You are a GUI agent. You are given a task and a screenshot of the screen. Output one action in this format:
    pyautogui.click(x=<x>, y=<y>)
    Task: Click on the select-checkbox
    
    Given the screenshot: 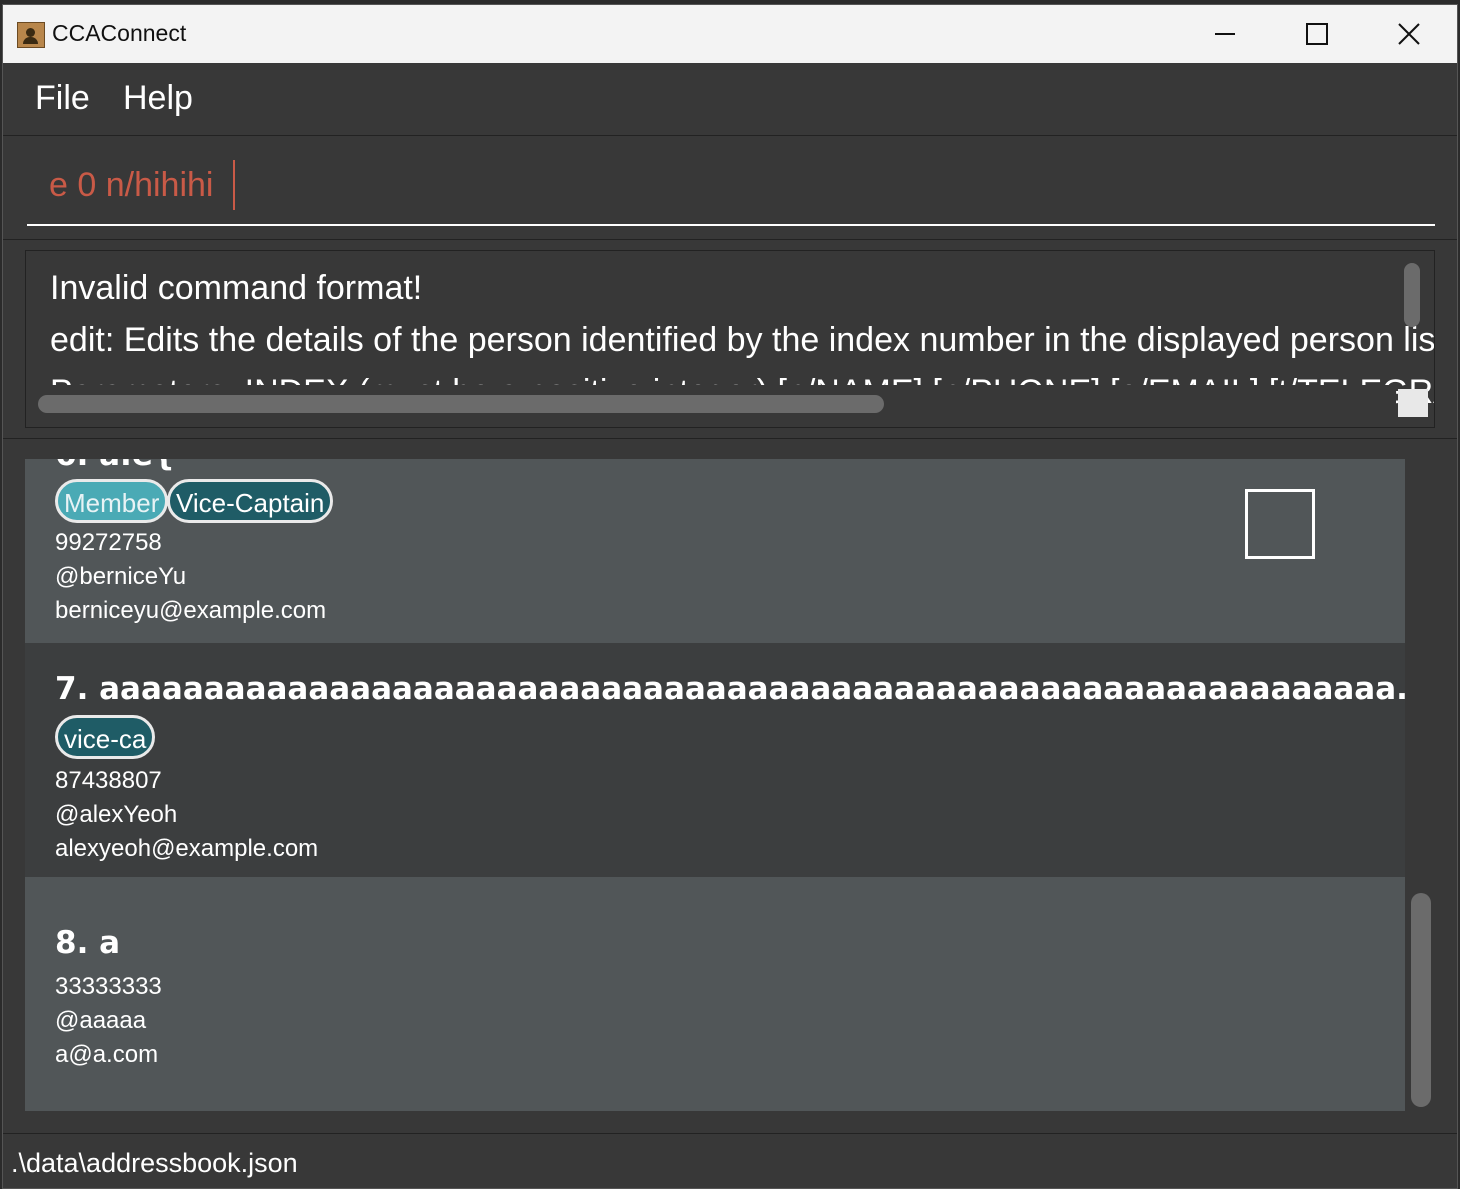 What is the action you would take?
    pyautogui.click(x=1280, y=524)
    